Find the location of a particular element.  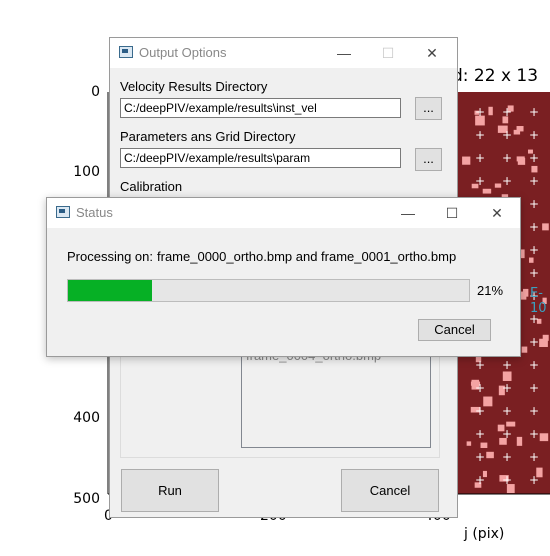

status-cancel-button: Cancel is located at coordinates (454, 330).